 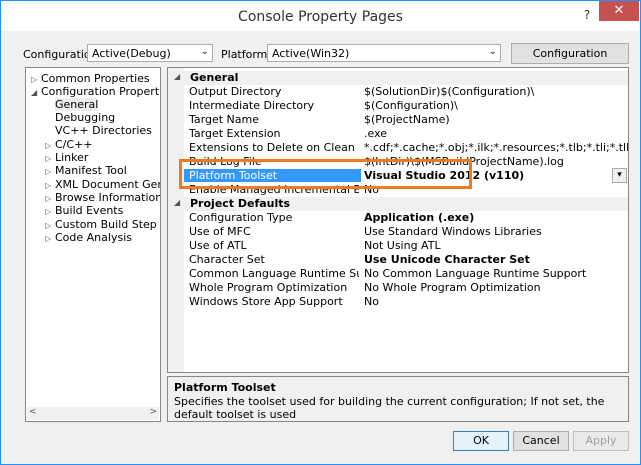 What do you see at coordinates (69, 144) in the screenshot?
I see `tree-item-c-cpp: ▷ C/C++` at bounding box center [69, 144].